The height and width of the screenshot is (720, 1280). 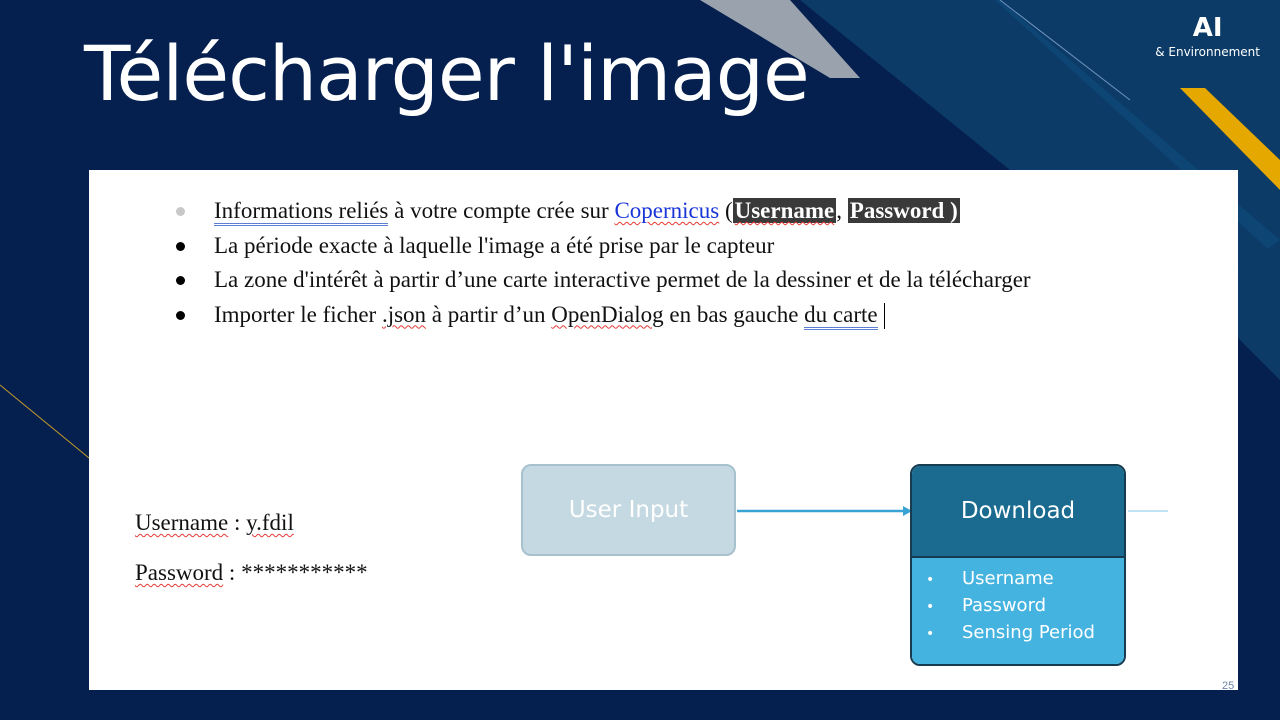 I want to click on download-item: • Username, so click(x=1025, y=579).